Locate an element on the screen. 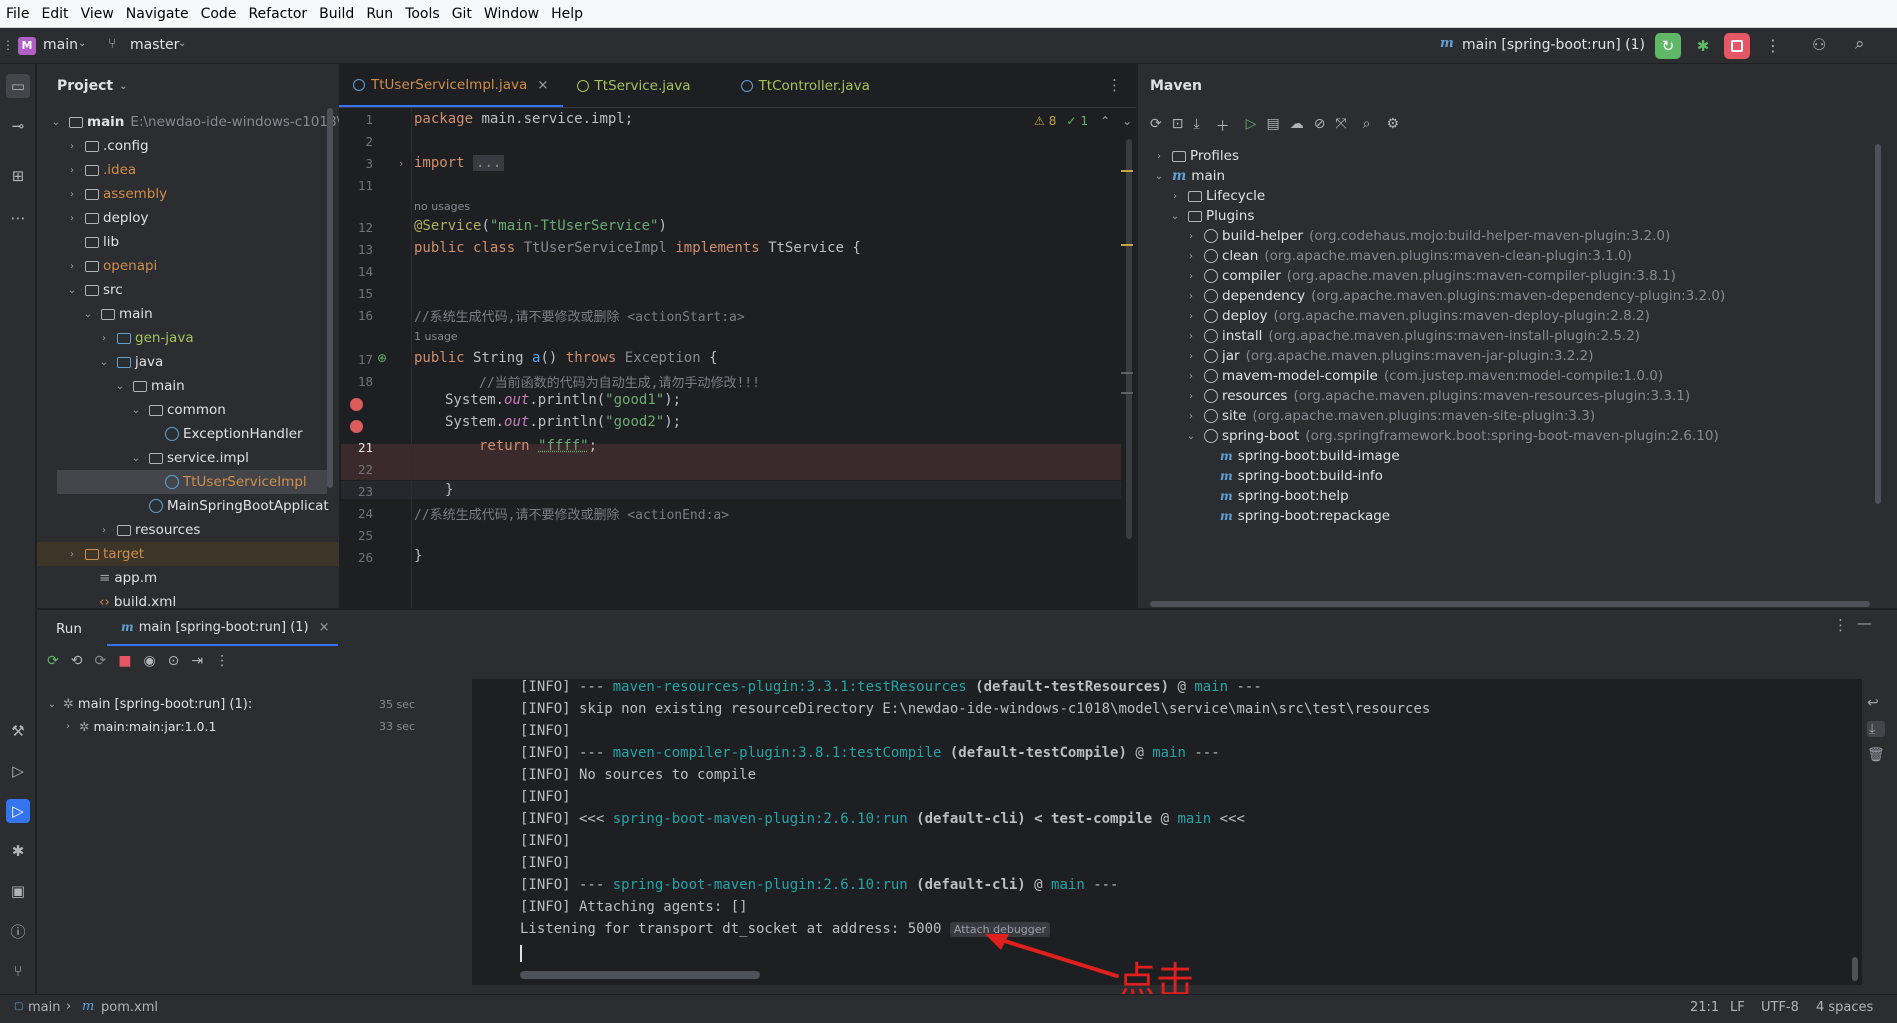 The image size is (1897, 1023). download-icon: ⤓ is located at coordinates (1196, 126).